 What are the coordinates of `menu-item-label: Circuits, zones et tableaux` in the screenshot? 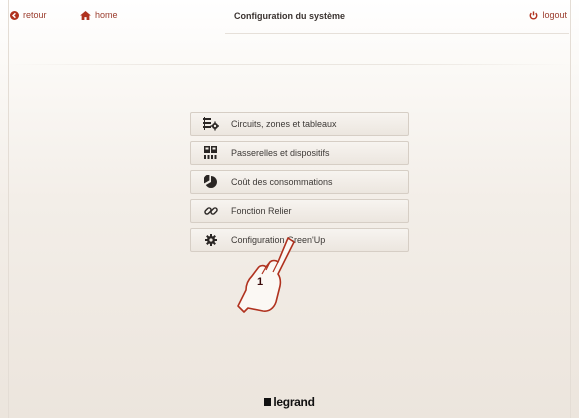 It's located at (284, 124).